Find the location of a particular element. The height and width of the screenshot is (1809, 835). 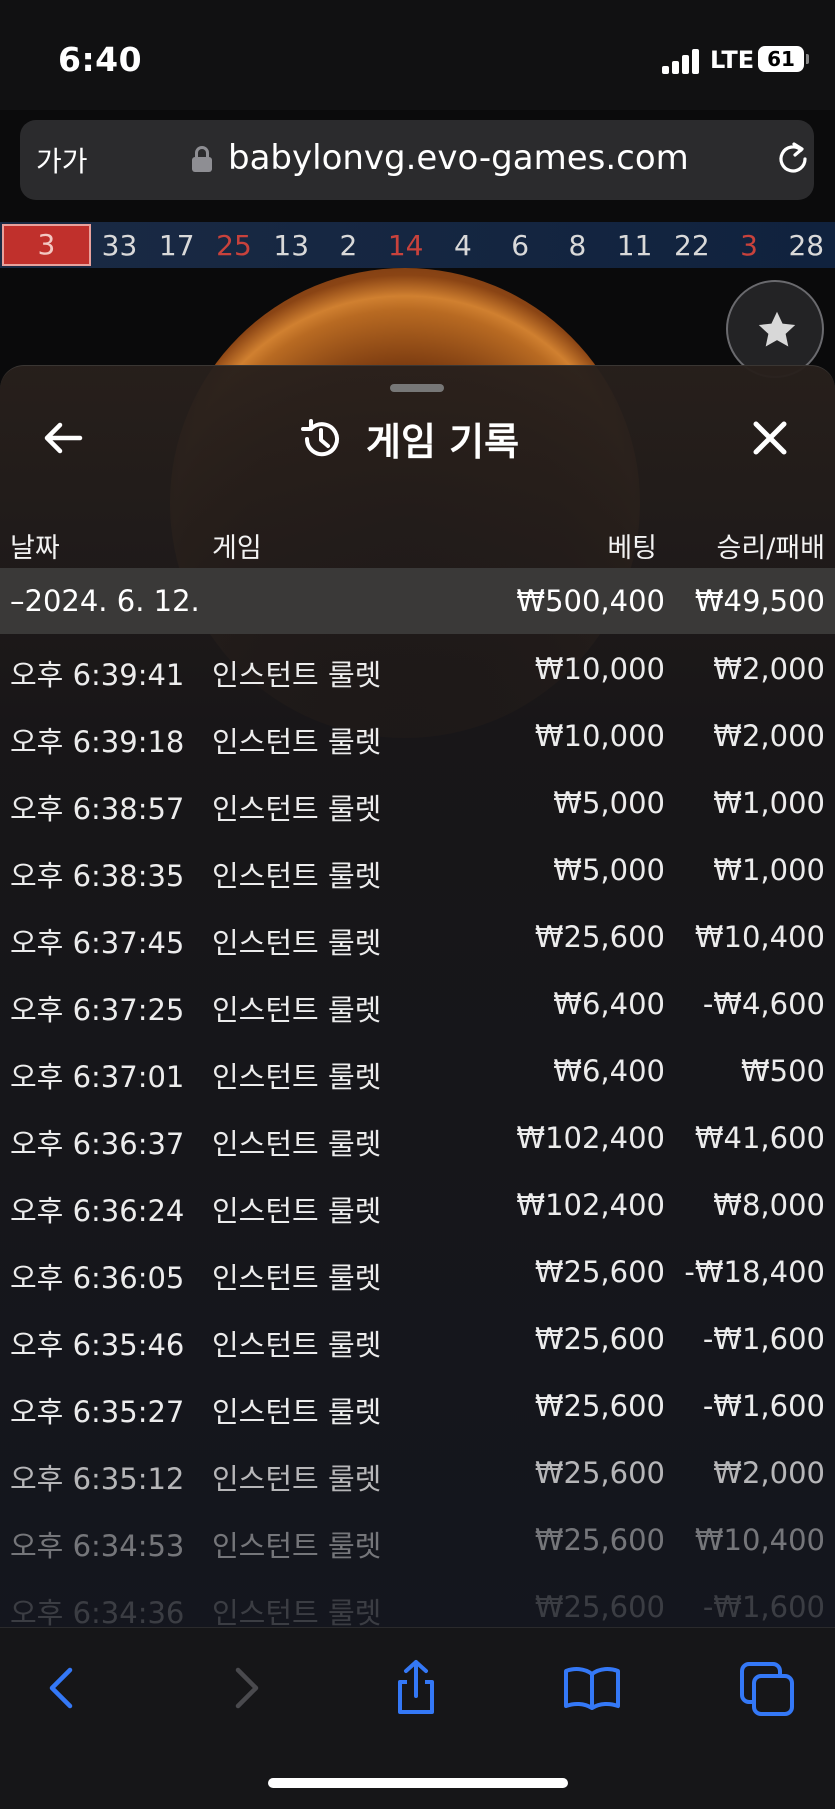

row-time: 오후 6:36:37 is located at coordinates (97, 1144).